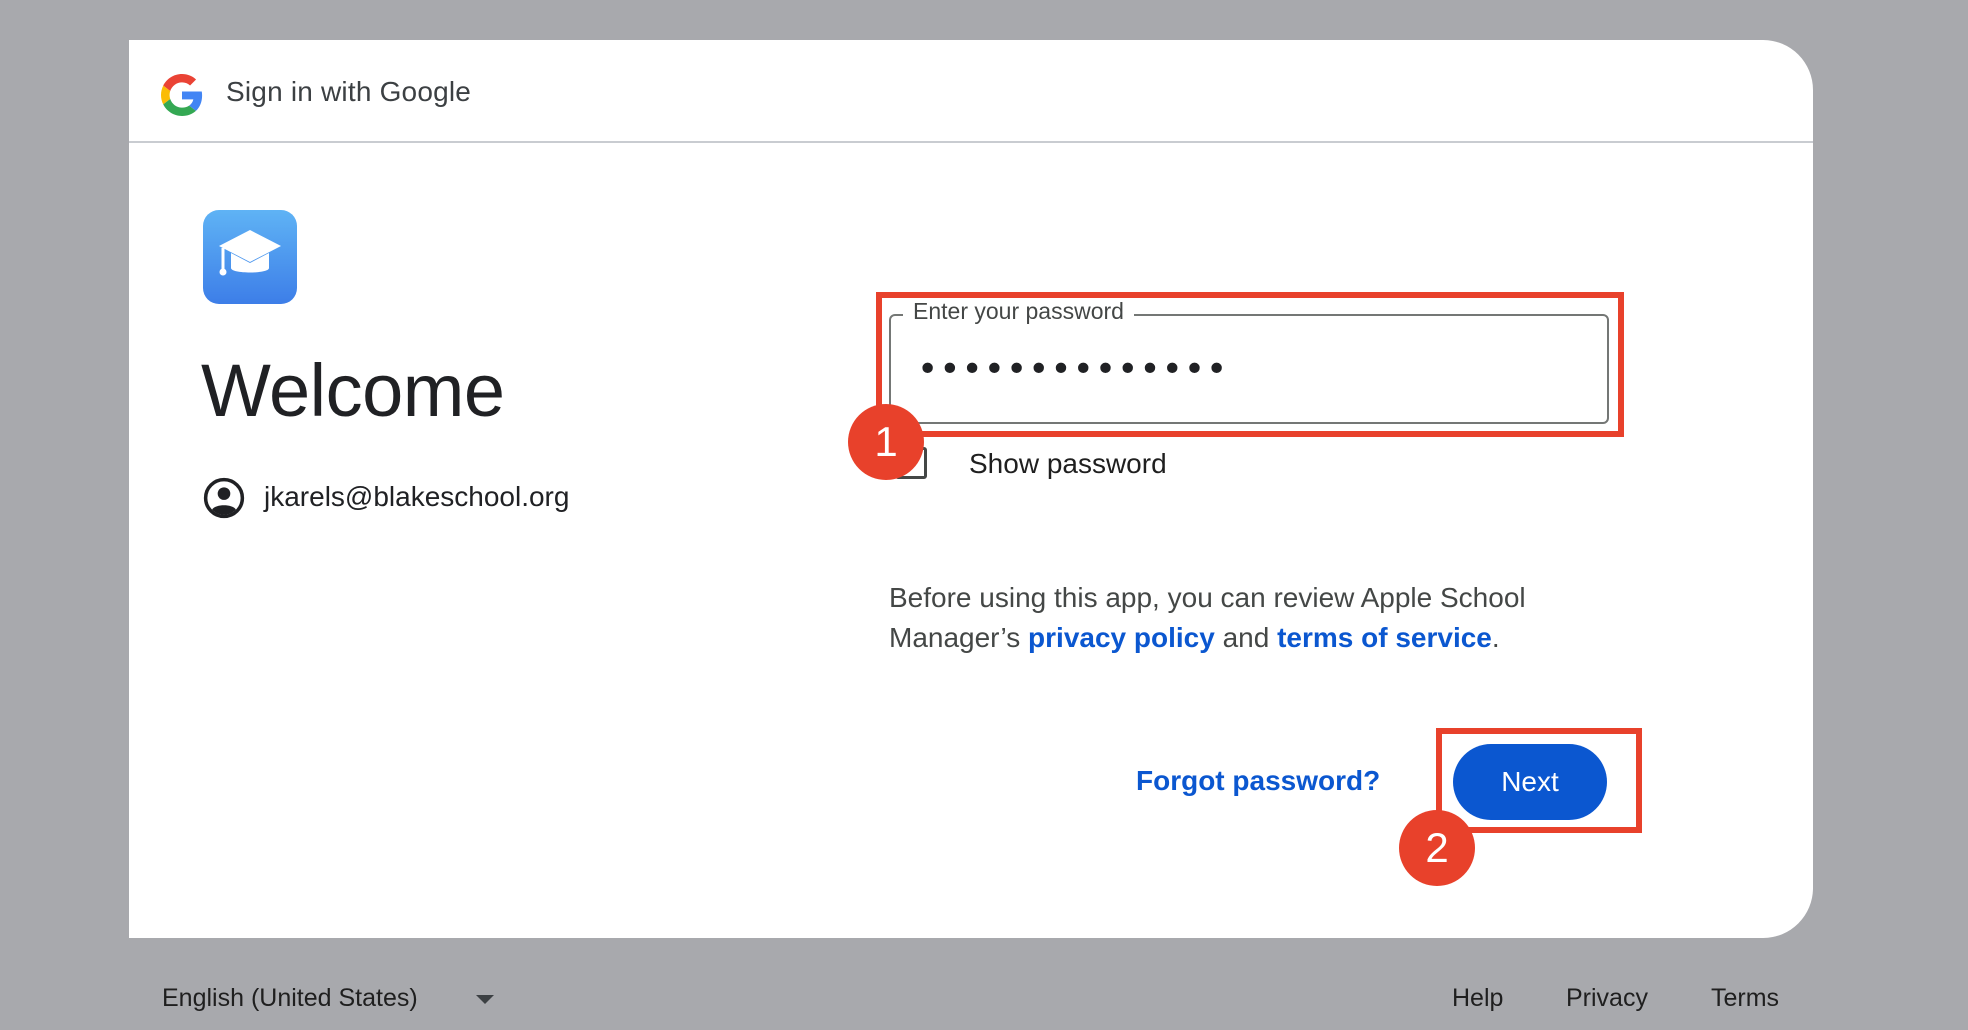  I want to click on footer-help-link: Help, so click(1477, 998).